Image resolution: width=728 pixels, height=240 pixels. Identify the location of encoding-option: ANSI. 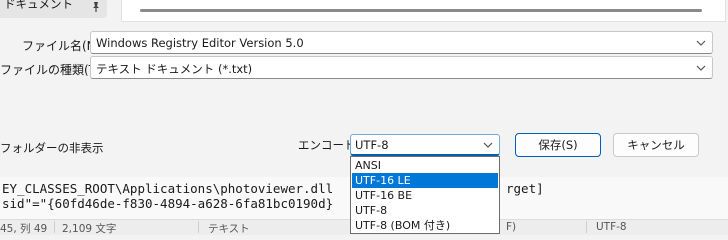
(425, 165).